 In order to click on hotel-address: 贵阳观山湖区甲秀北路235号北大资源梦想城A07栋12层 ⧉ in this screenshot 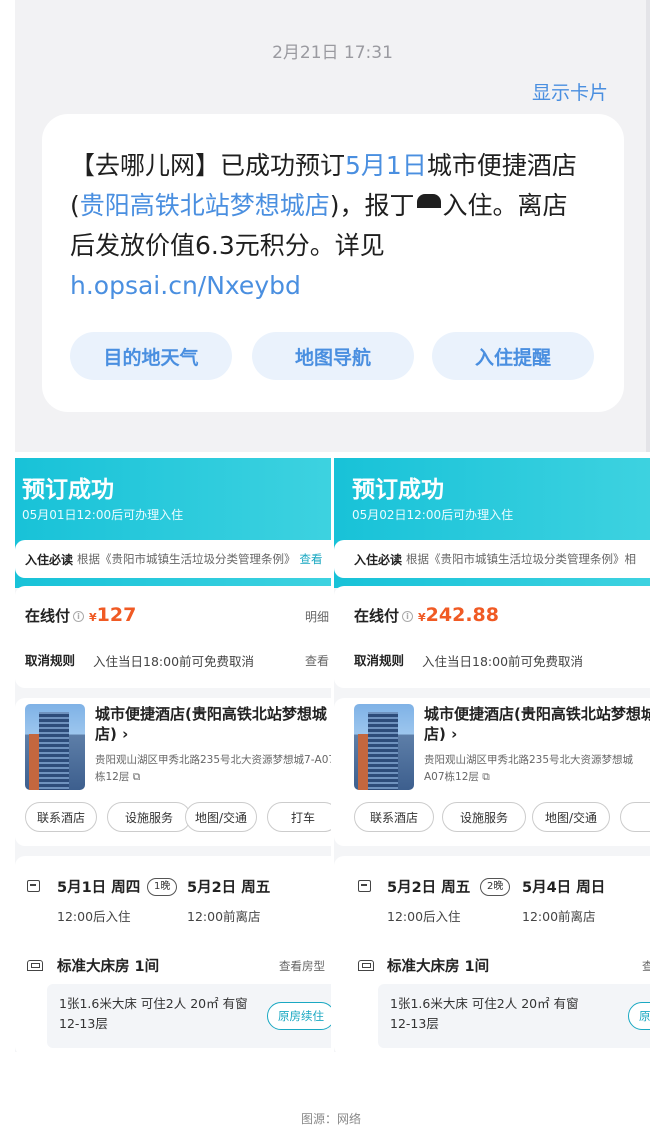, I will do `click(537, 769)`.